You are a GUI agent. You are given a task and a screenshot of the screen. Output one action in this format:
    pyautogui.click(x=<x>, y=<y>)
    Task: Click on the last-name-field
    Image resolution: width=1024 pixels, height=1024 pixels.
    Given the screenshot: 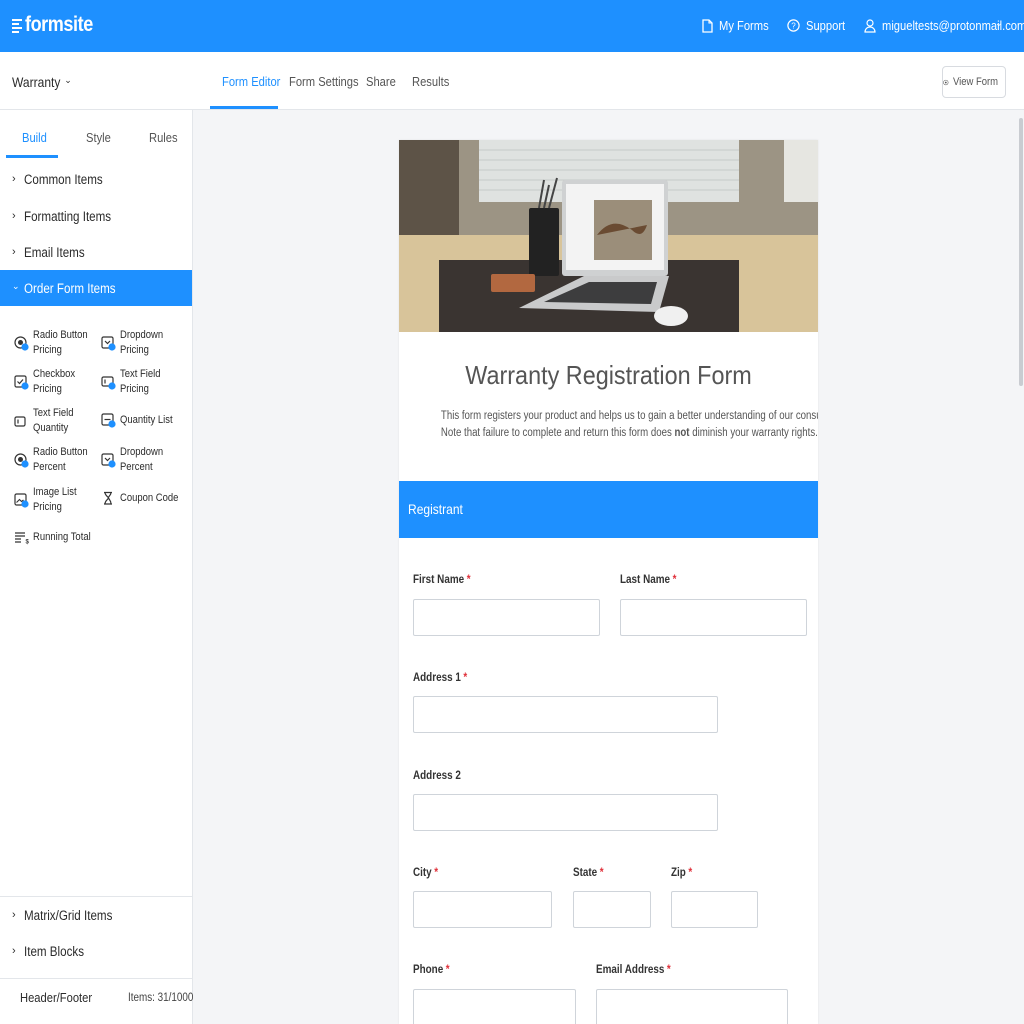 What is the action you would take?
    pyautogui.click(x=713, y=617)
    